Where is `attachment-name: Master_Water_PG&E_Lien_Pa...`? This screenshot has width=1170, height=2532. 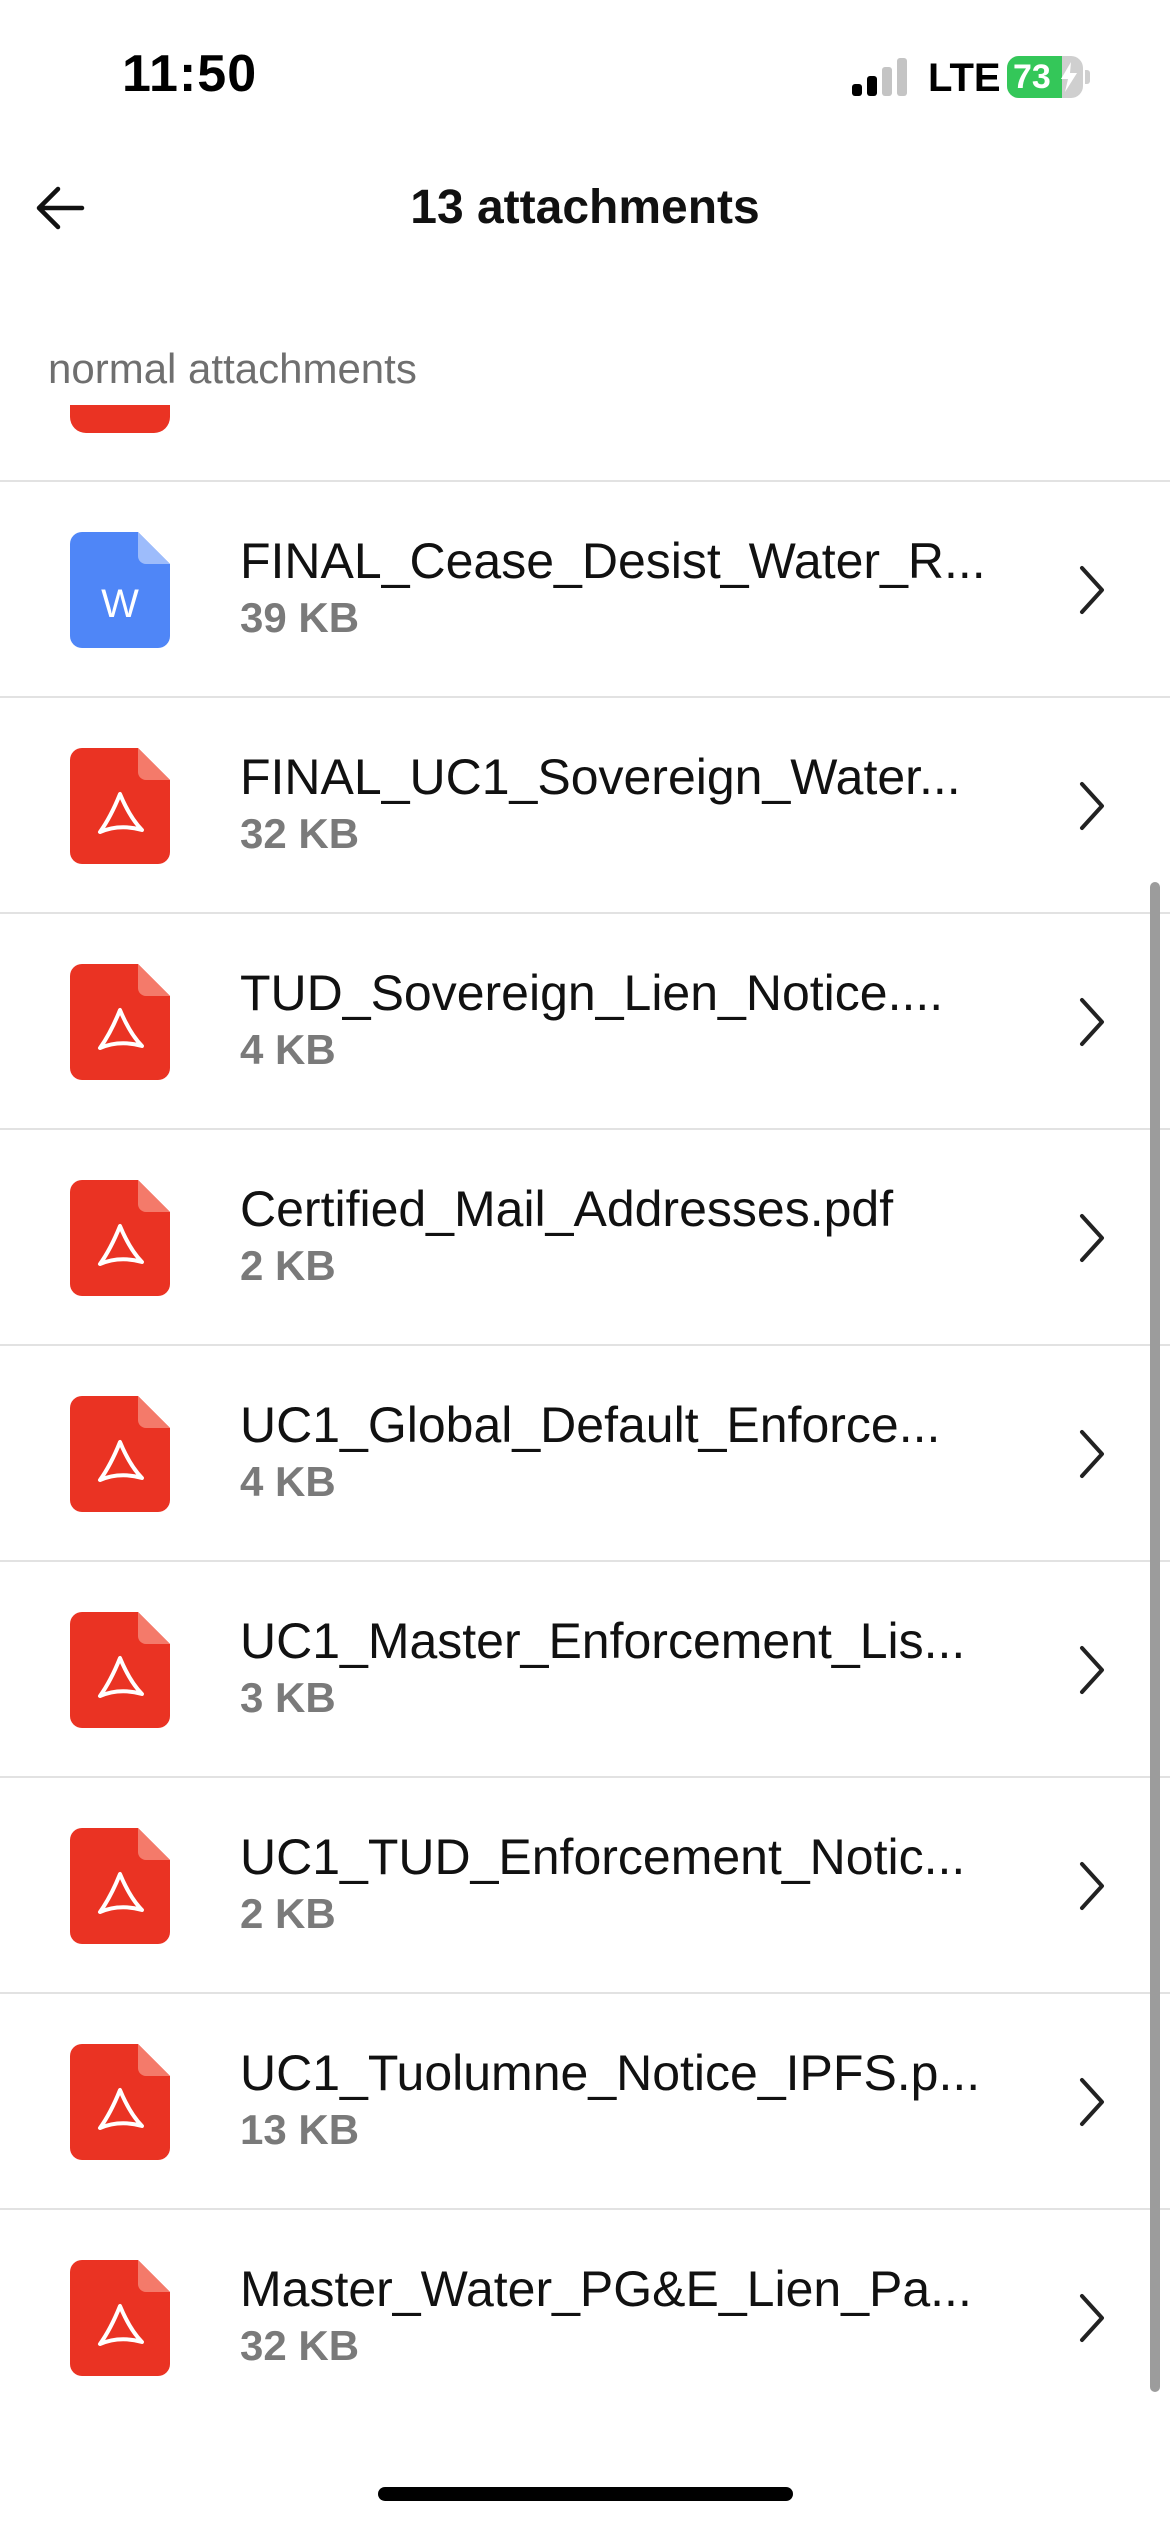 attachment-name: Master_Water_PG&E_Lien_Pa... is located at coordinates (606, 2289).